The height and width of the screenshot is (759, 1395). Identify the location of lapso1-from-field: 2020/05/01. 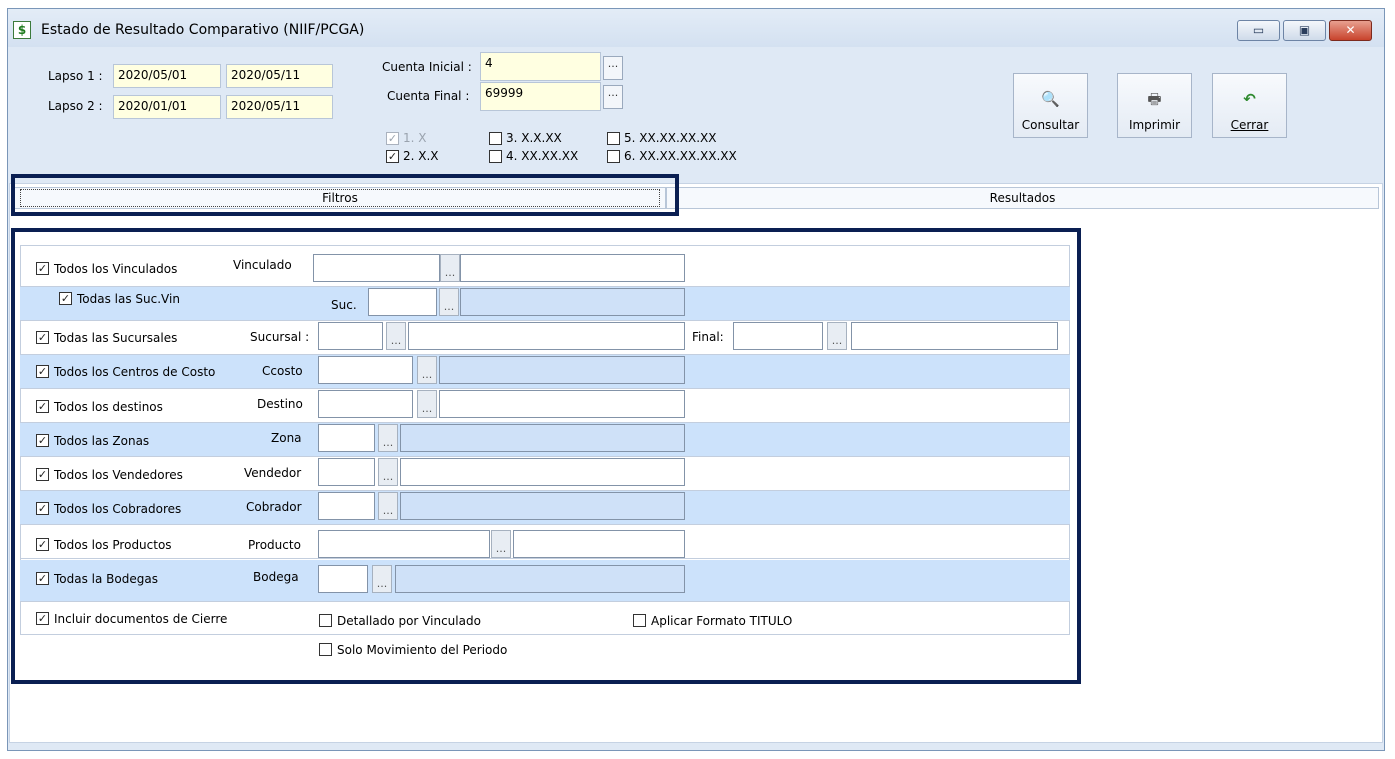
(167, 76).